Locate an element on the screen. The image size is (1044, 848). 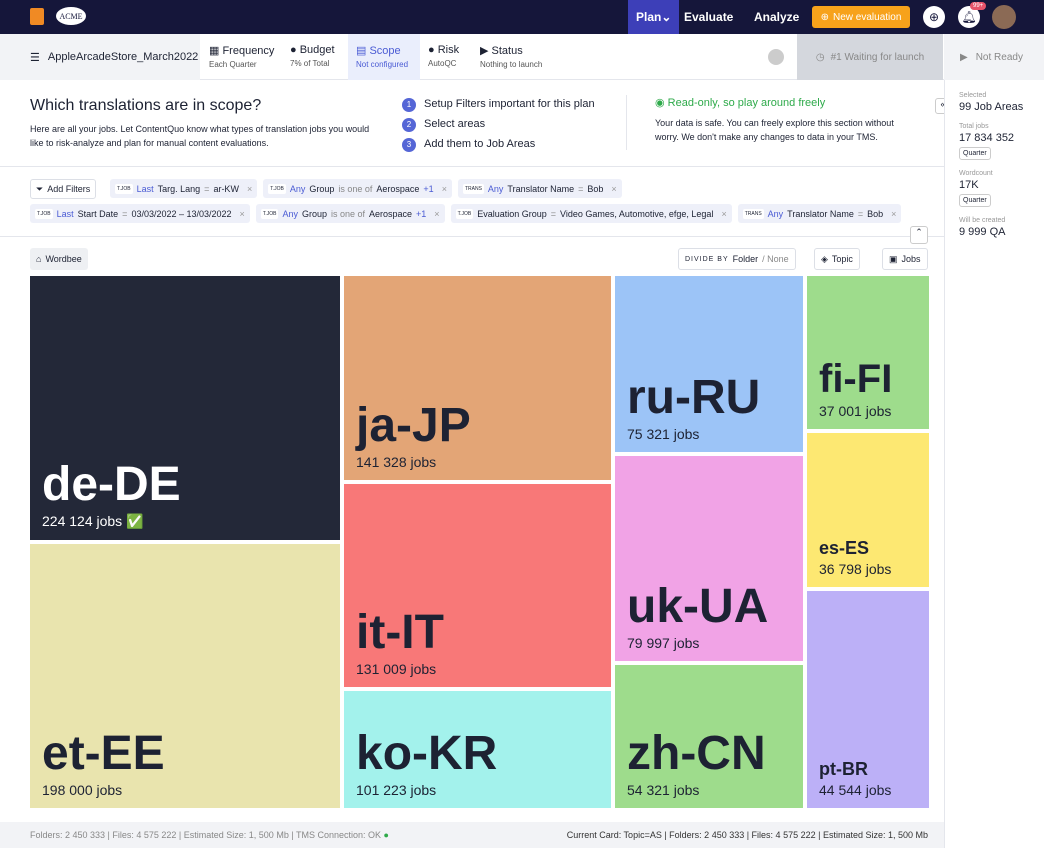
treemap-tile-ja-JP: ja-JP 141 328 jobs is located at coordinates (477, 378).